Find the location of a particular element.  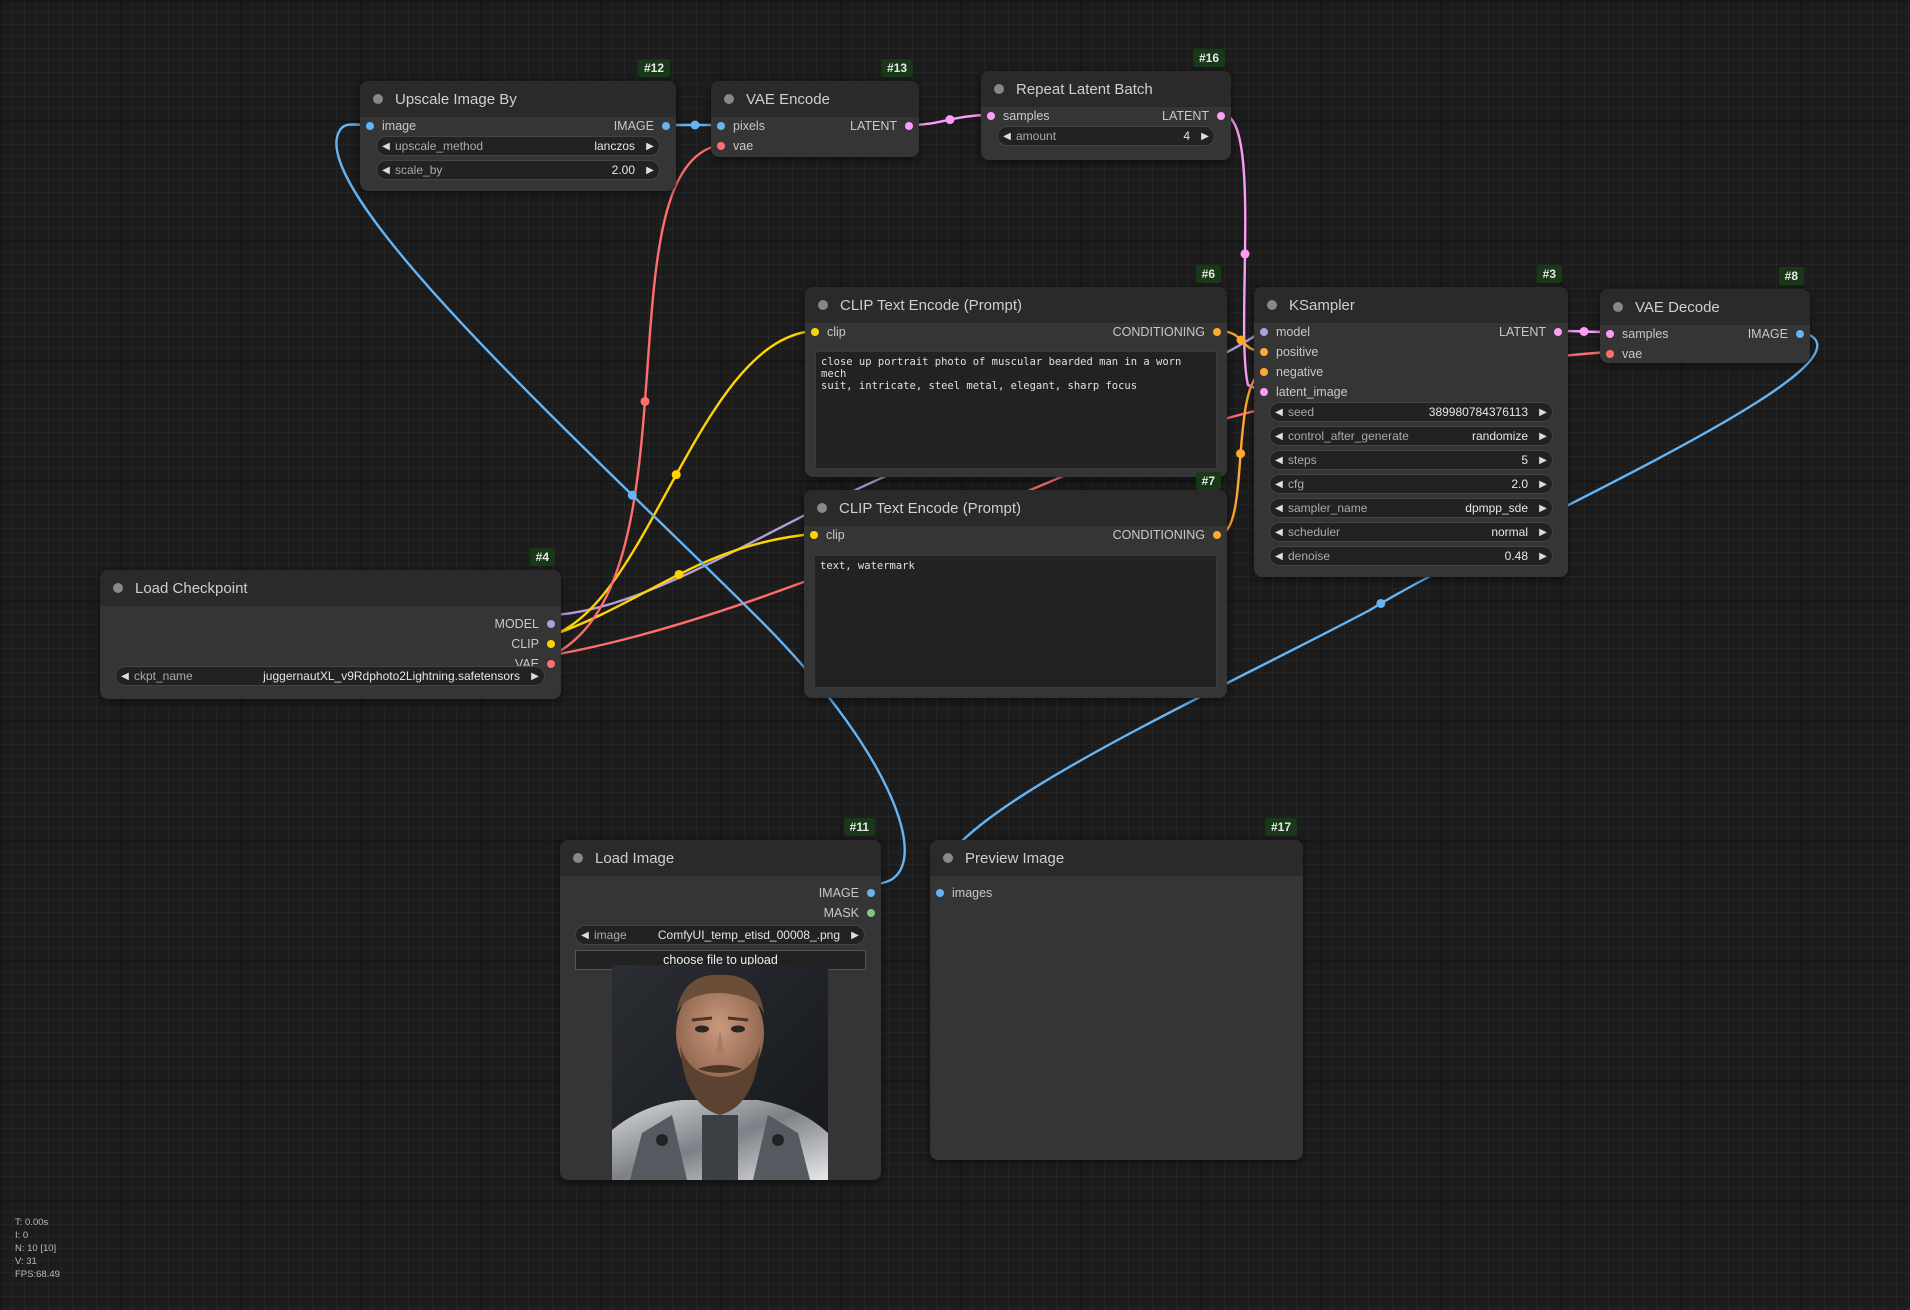

link-checkpoint-vae-encode is located at coordinates (636, 400).